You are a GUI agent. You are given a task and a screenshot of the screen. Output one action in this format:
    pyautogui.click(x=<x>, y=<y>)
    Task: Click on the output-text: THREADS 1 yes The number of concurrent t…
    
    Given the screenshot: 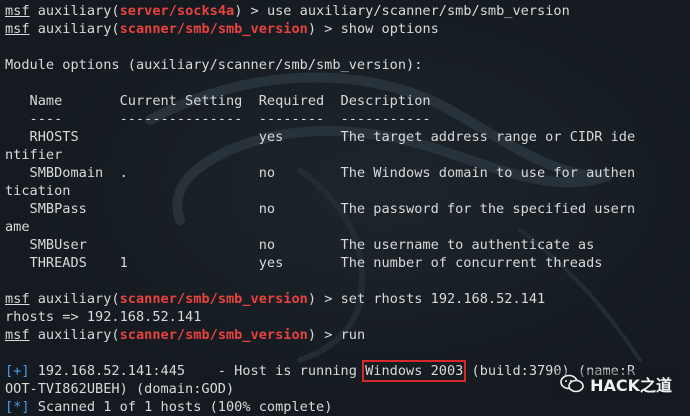 What is the action you would take?
    pyautogui.click(x=304, y=263)
    